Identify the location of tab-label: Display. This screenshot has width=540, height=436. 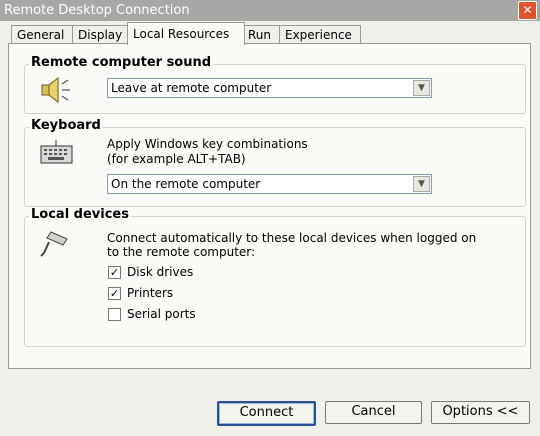
(100, 35).